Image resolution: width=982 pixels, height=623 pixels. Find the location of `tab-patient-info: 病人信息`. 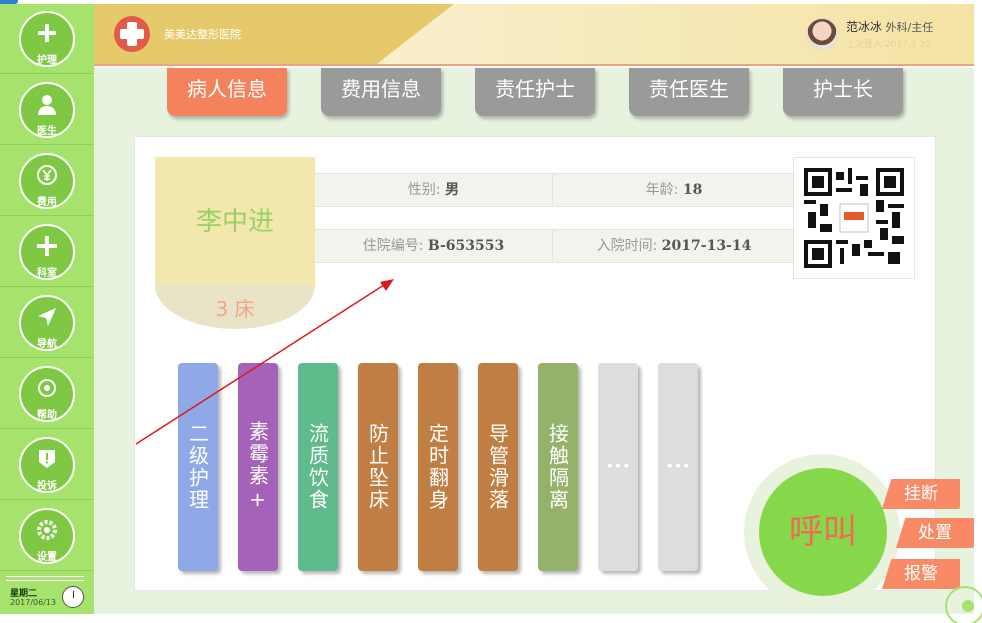

tab-patient-info: 病人信息 is located at coordinates (227, 92).